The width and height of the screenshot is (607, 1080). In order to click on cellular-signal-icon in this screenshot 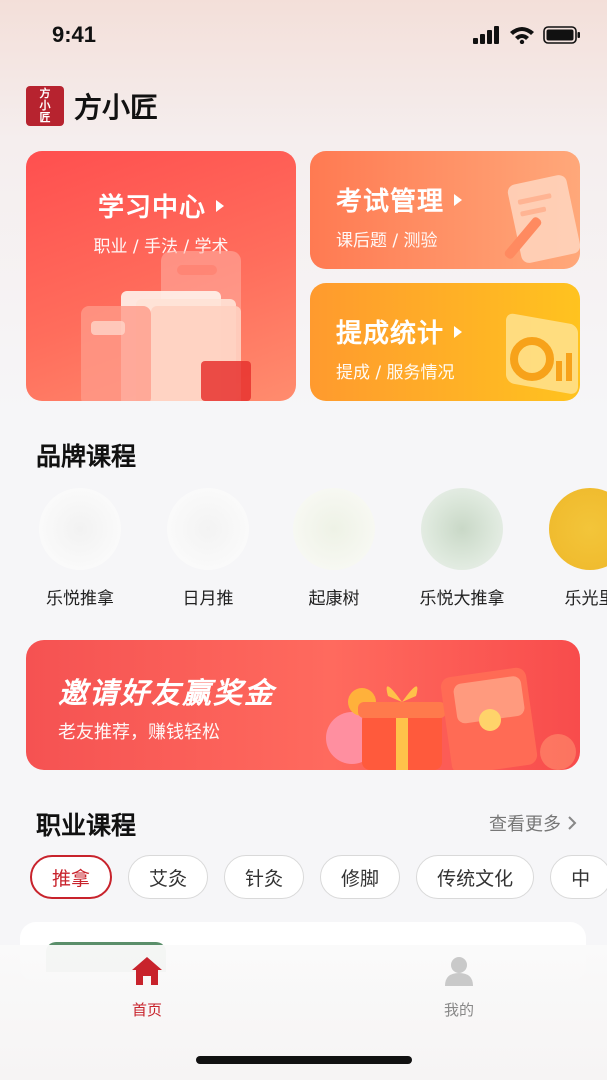, I will do `click(486, 35)`.